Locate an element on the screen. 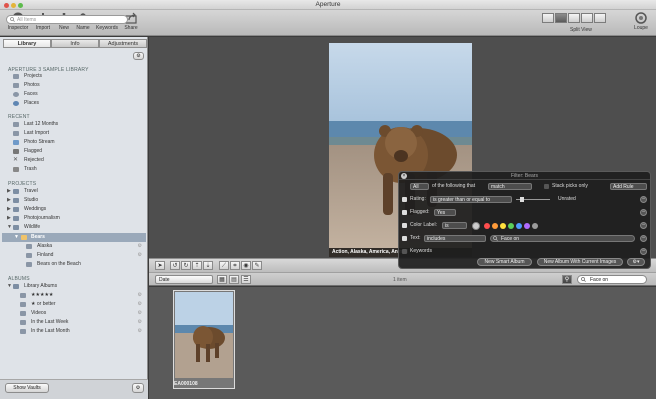  close-window-button is located at coordinates (6, 5).